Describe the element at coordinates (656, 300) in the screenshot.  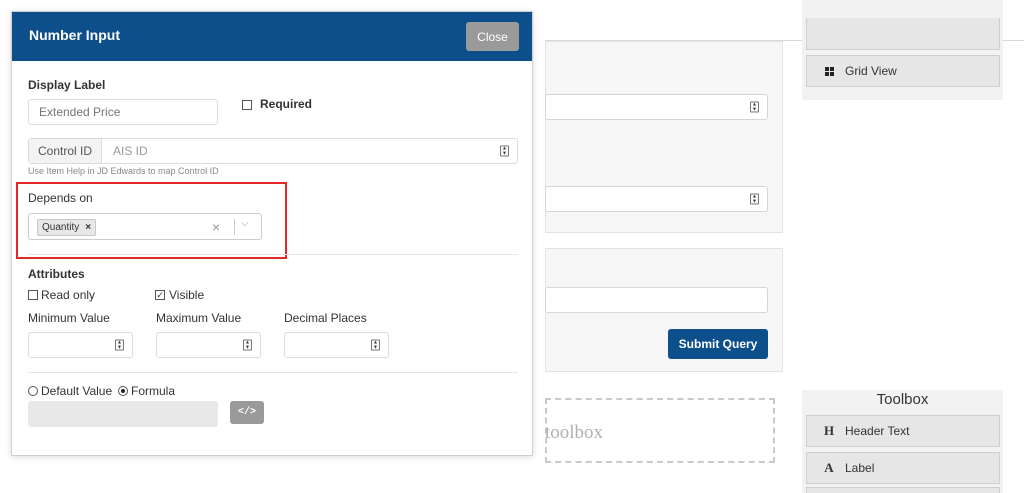
I see `bg-text-field` at that location.